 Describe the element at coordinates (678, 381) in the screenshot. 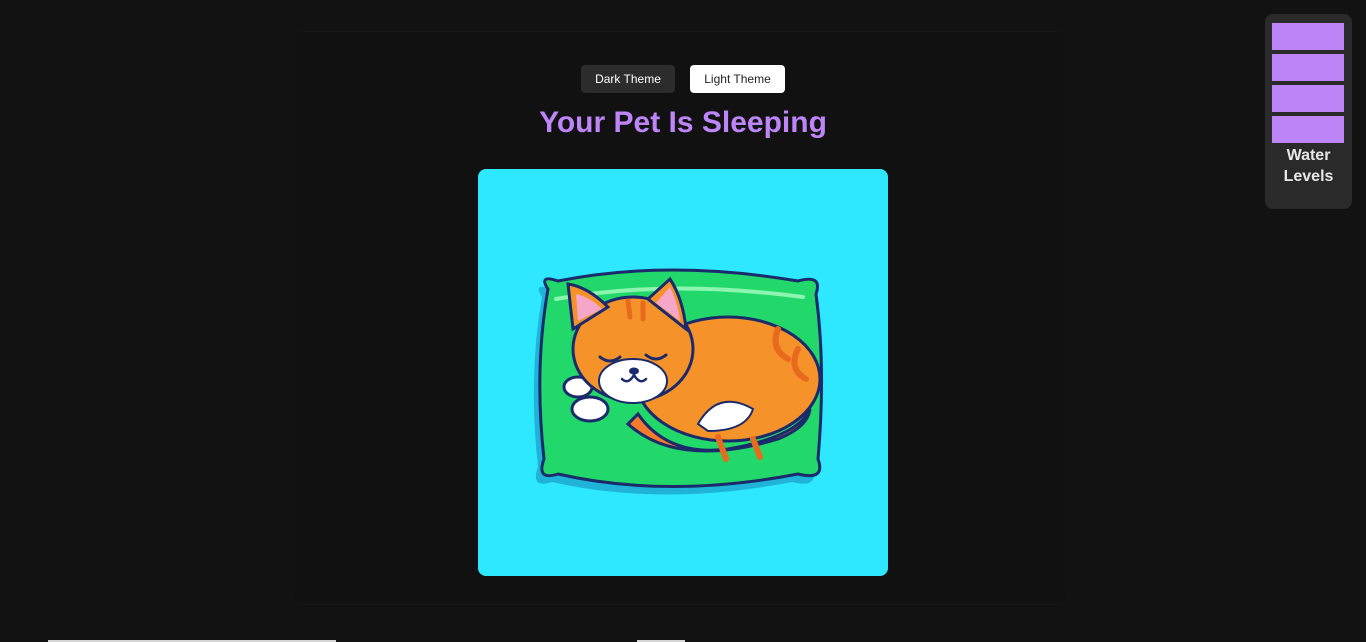

I see `sleeping-cat-illustration` at that location.